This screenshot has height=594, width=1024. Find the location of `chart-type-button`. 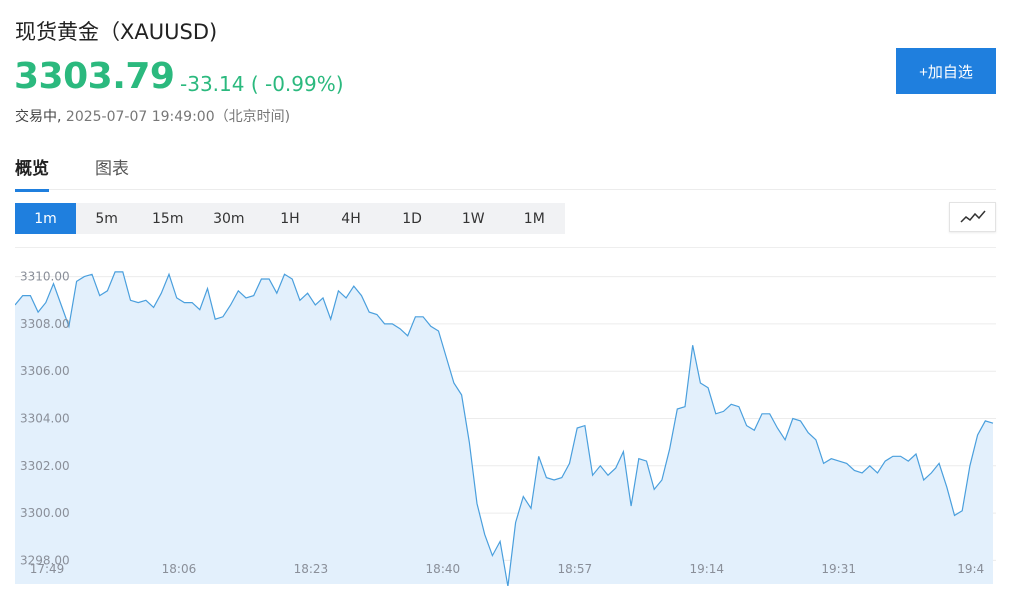

chart-type-button is located at coordinates (972, 217).